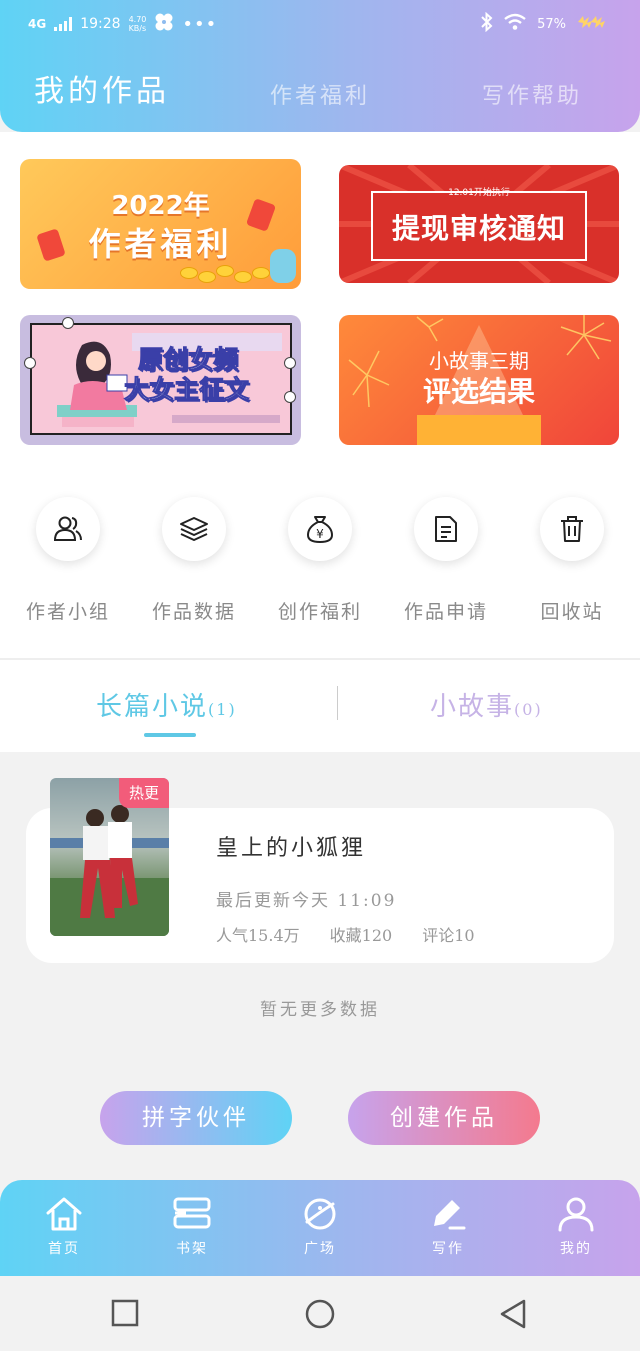 The width and height of the screenshot is (640, 1351). I want to click on shortcut-row: 作者小组 作品数据 ¥ 创作福利 作品申请 回收站, so click(320, 567).